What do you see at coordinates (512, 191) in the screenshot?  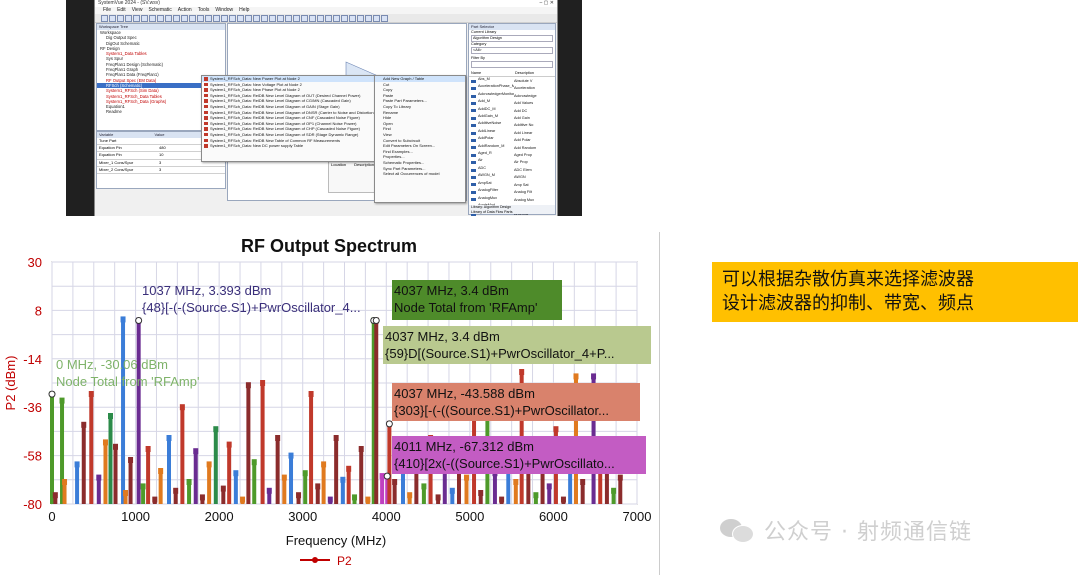 I see `library-item: AnalogFilter Analog Filt` at bounding box center [512, 191].